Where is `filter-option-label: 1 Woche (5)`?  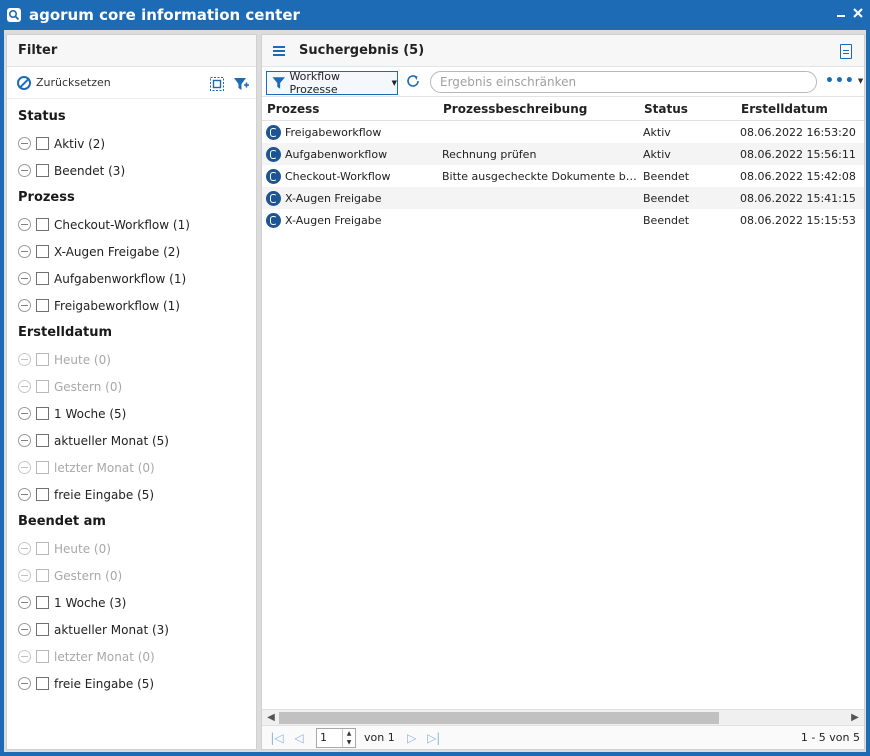 filter-option-label: 1 Woche (5) is located at coordinates (90, 413).